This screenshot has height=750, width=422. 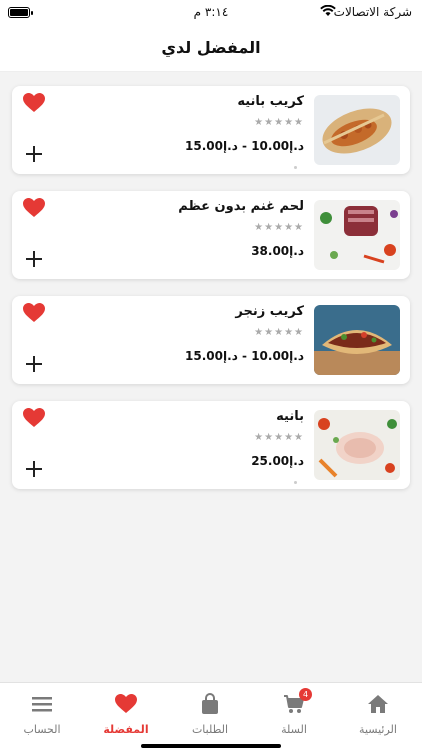 What do you see at coordinates (42, 716) in the screenshot?
I see `tab-account: الحساب` at bounding box center [42, 716].